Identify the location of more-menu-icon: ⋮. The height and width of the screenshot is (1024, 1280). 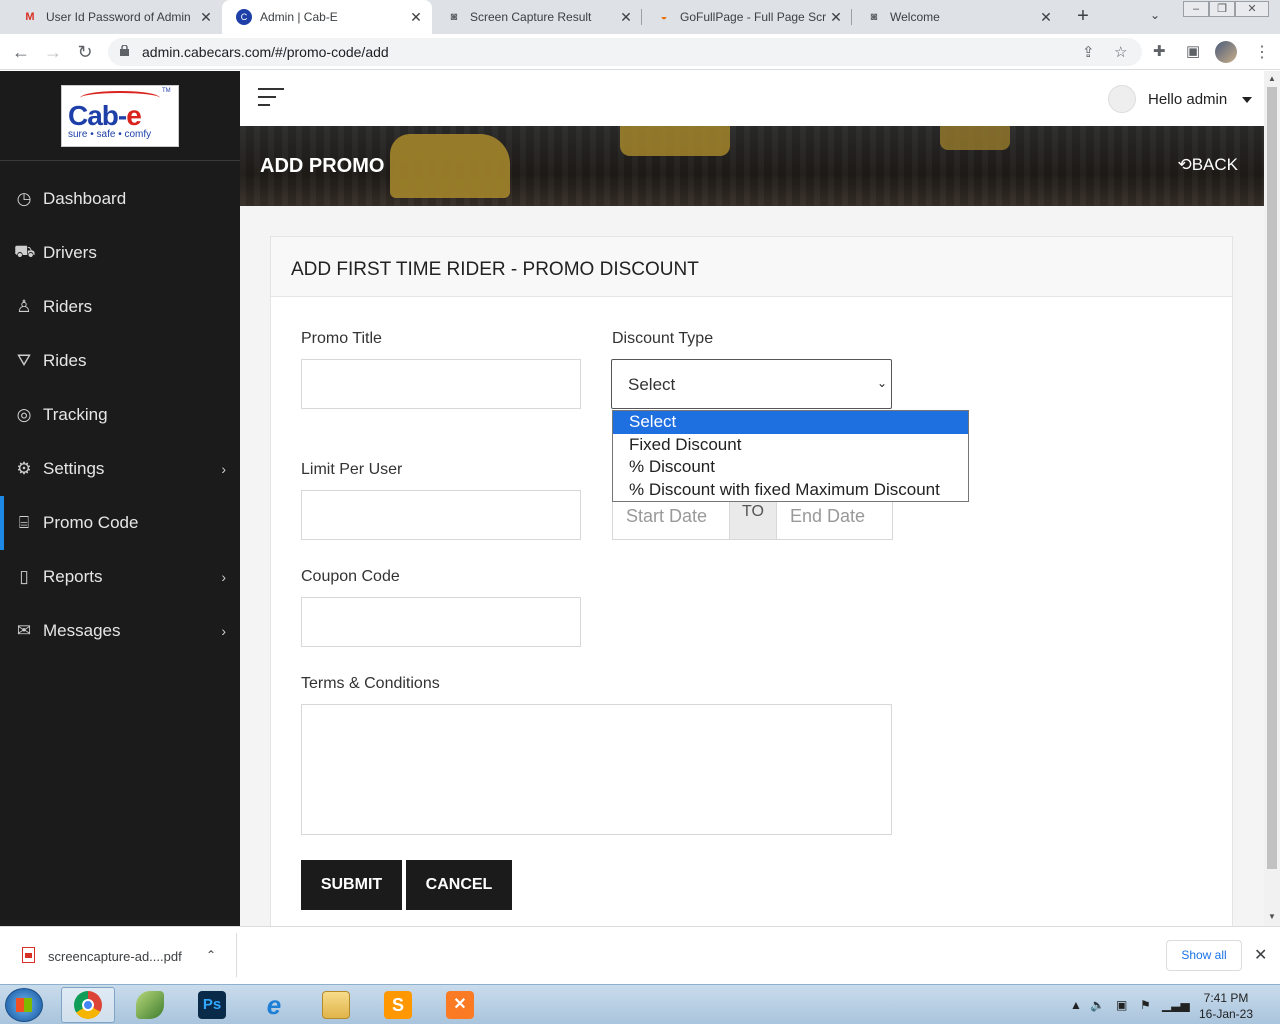
(1262, 52).